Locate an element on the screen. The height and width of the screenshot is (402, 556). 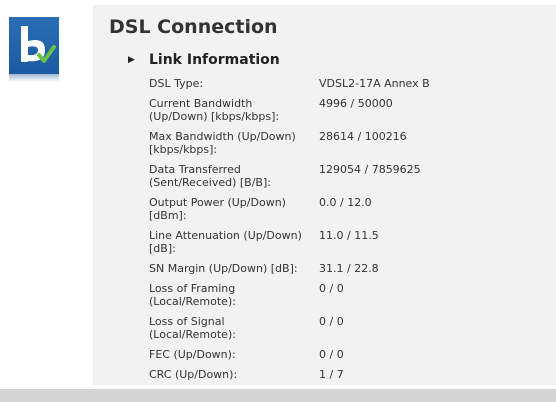
info-label-line: Line Attenuation (Up/Down) is located at coordinates (225, 235).